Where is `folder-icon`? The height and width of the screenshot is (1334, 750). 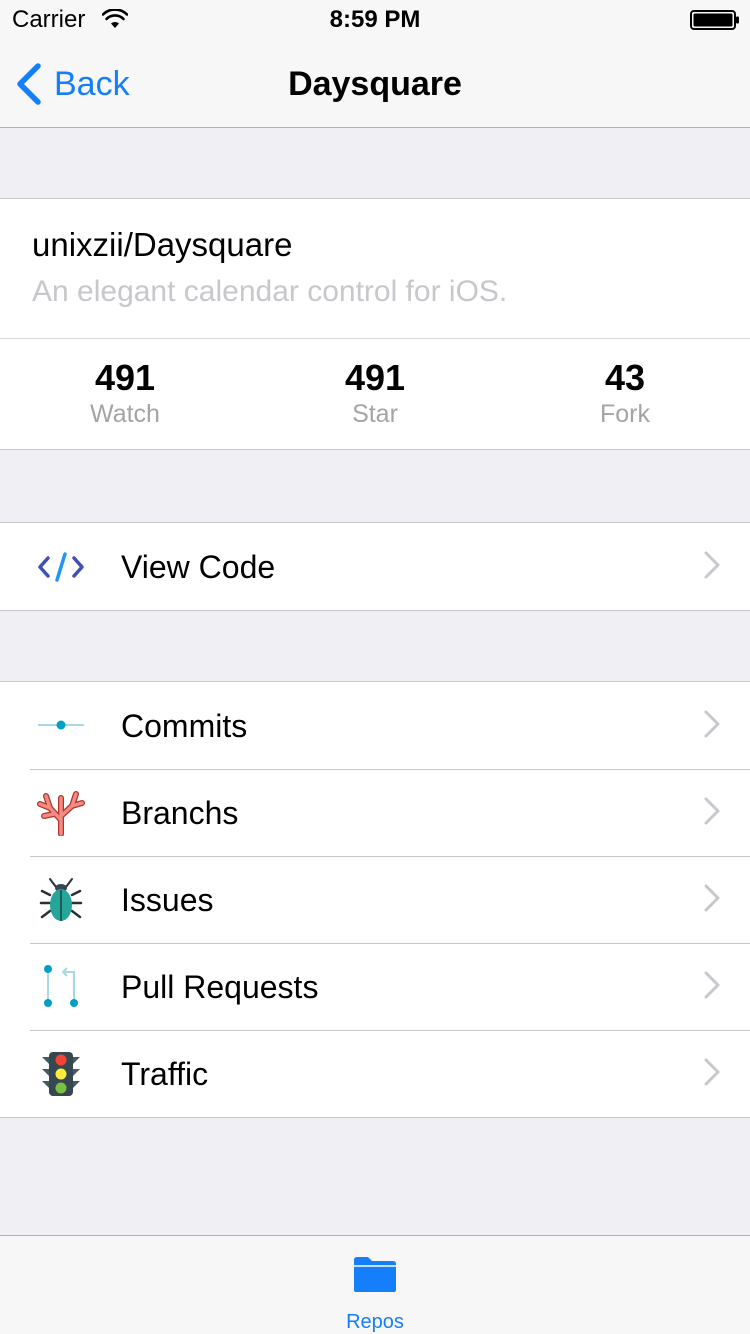
folder-icon is located at coordinates (375, 1274).